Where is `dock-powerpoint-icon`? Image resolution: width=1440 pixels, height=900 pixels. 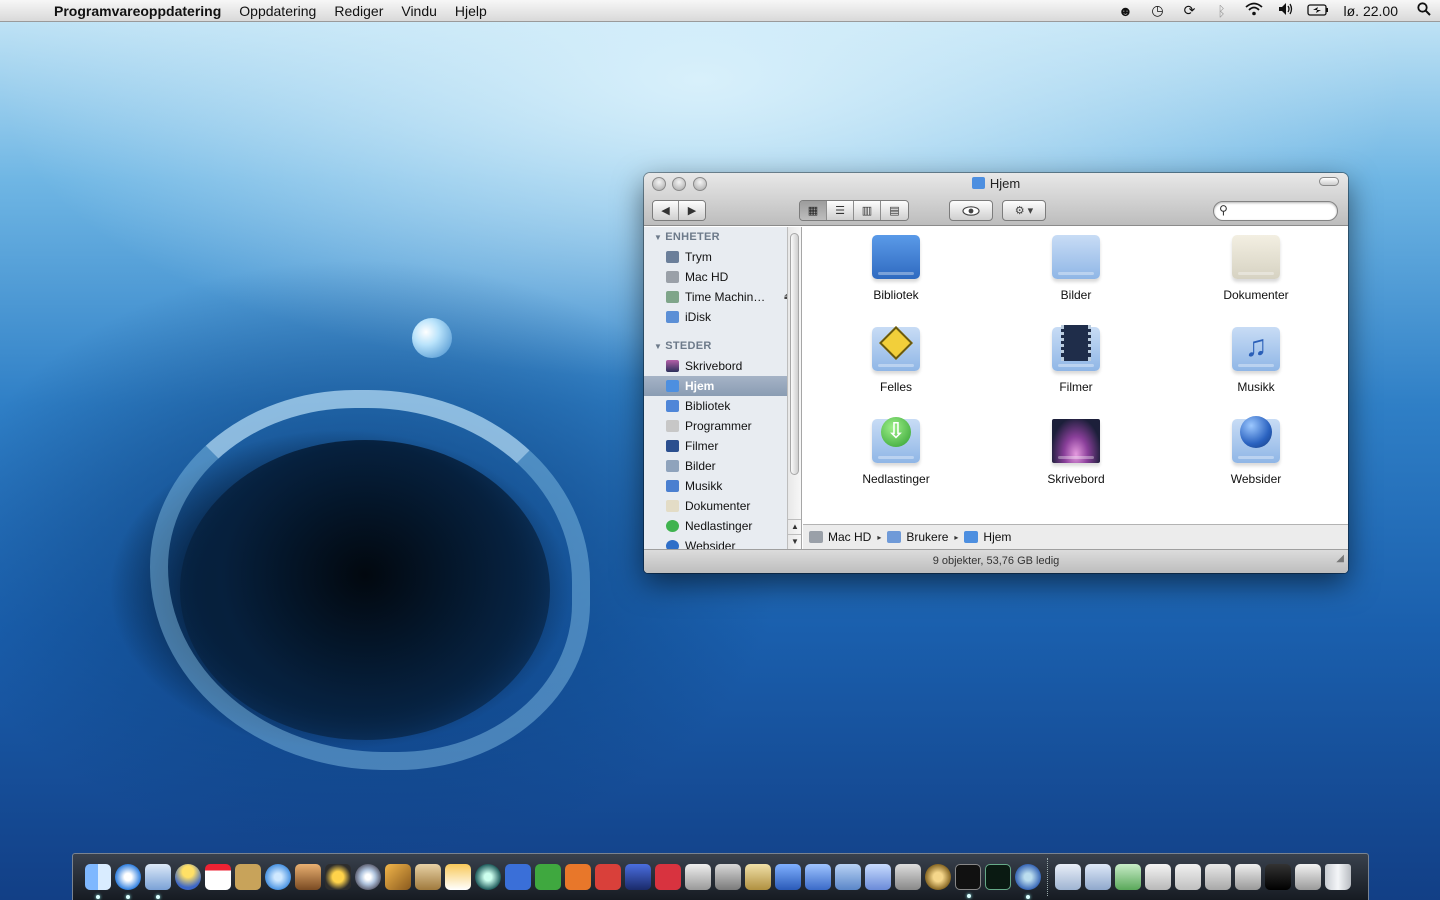
dock-powerpoint-icon is located at coordinates (578, 877).